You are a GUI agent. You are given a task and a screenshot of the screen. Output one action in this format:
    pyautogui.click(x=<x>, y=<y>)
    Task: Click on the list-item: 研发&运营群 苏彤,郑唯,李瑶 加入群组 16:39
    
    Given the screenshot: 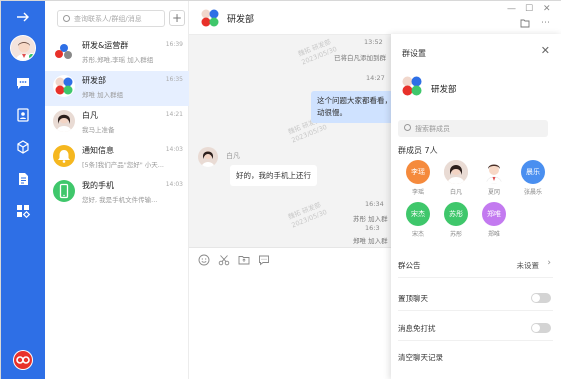 What is the action you would take?
    pyautogui.click(x=117, y=53)
    